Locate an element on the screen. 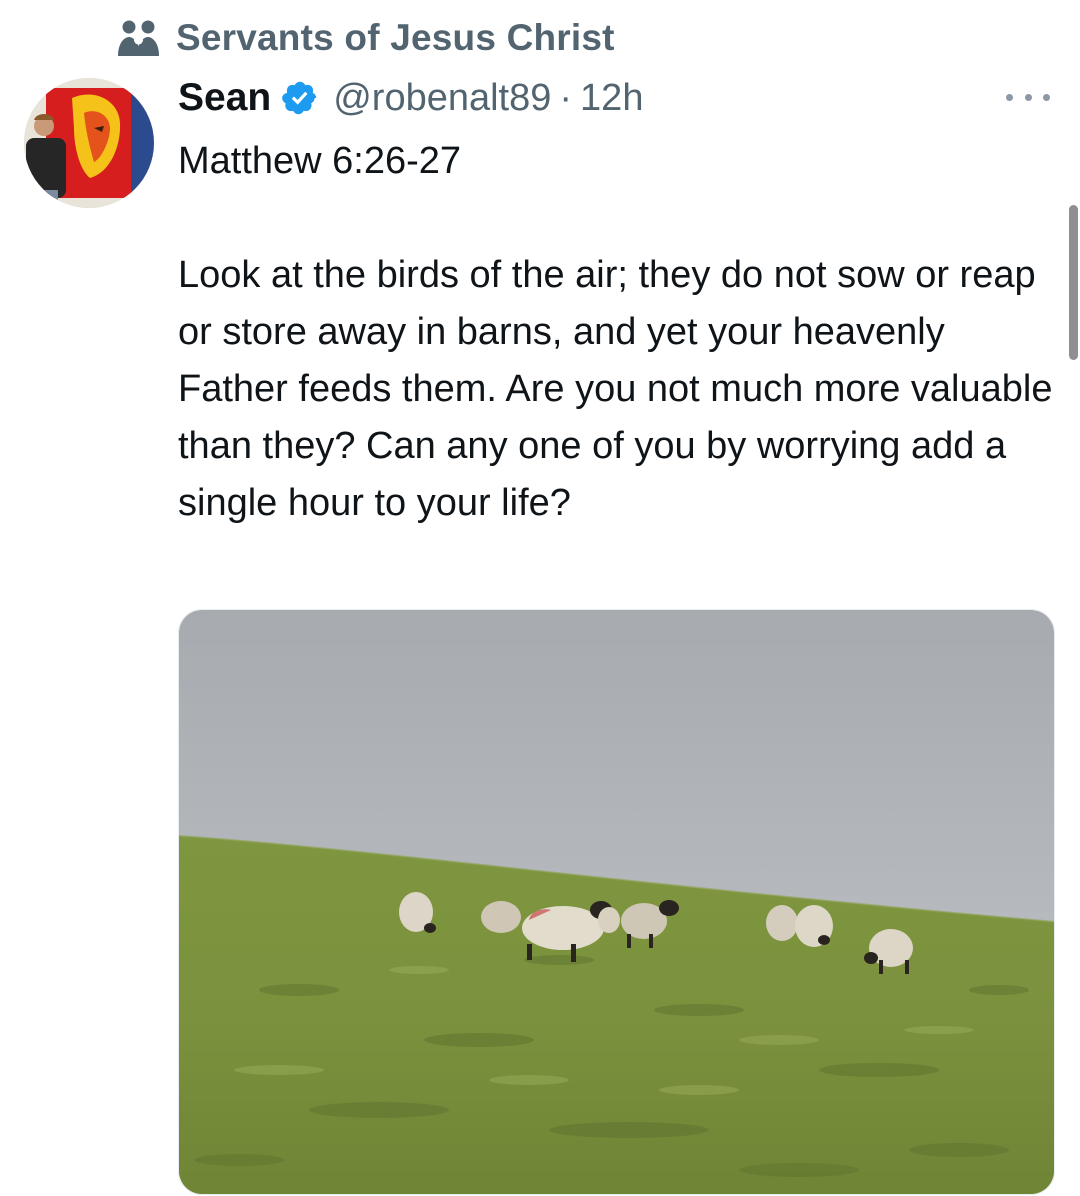 This screenshot has height=1196, width=1080. scrollbar is located at coordinates (1073, 282).